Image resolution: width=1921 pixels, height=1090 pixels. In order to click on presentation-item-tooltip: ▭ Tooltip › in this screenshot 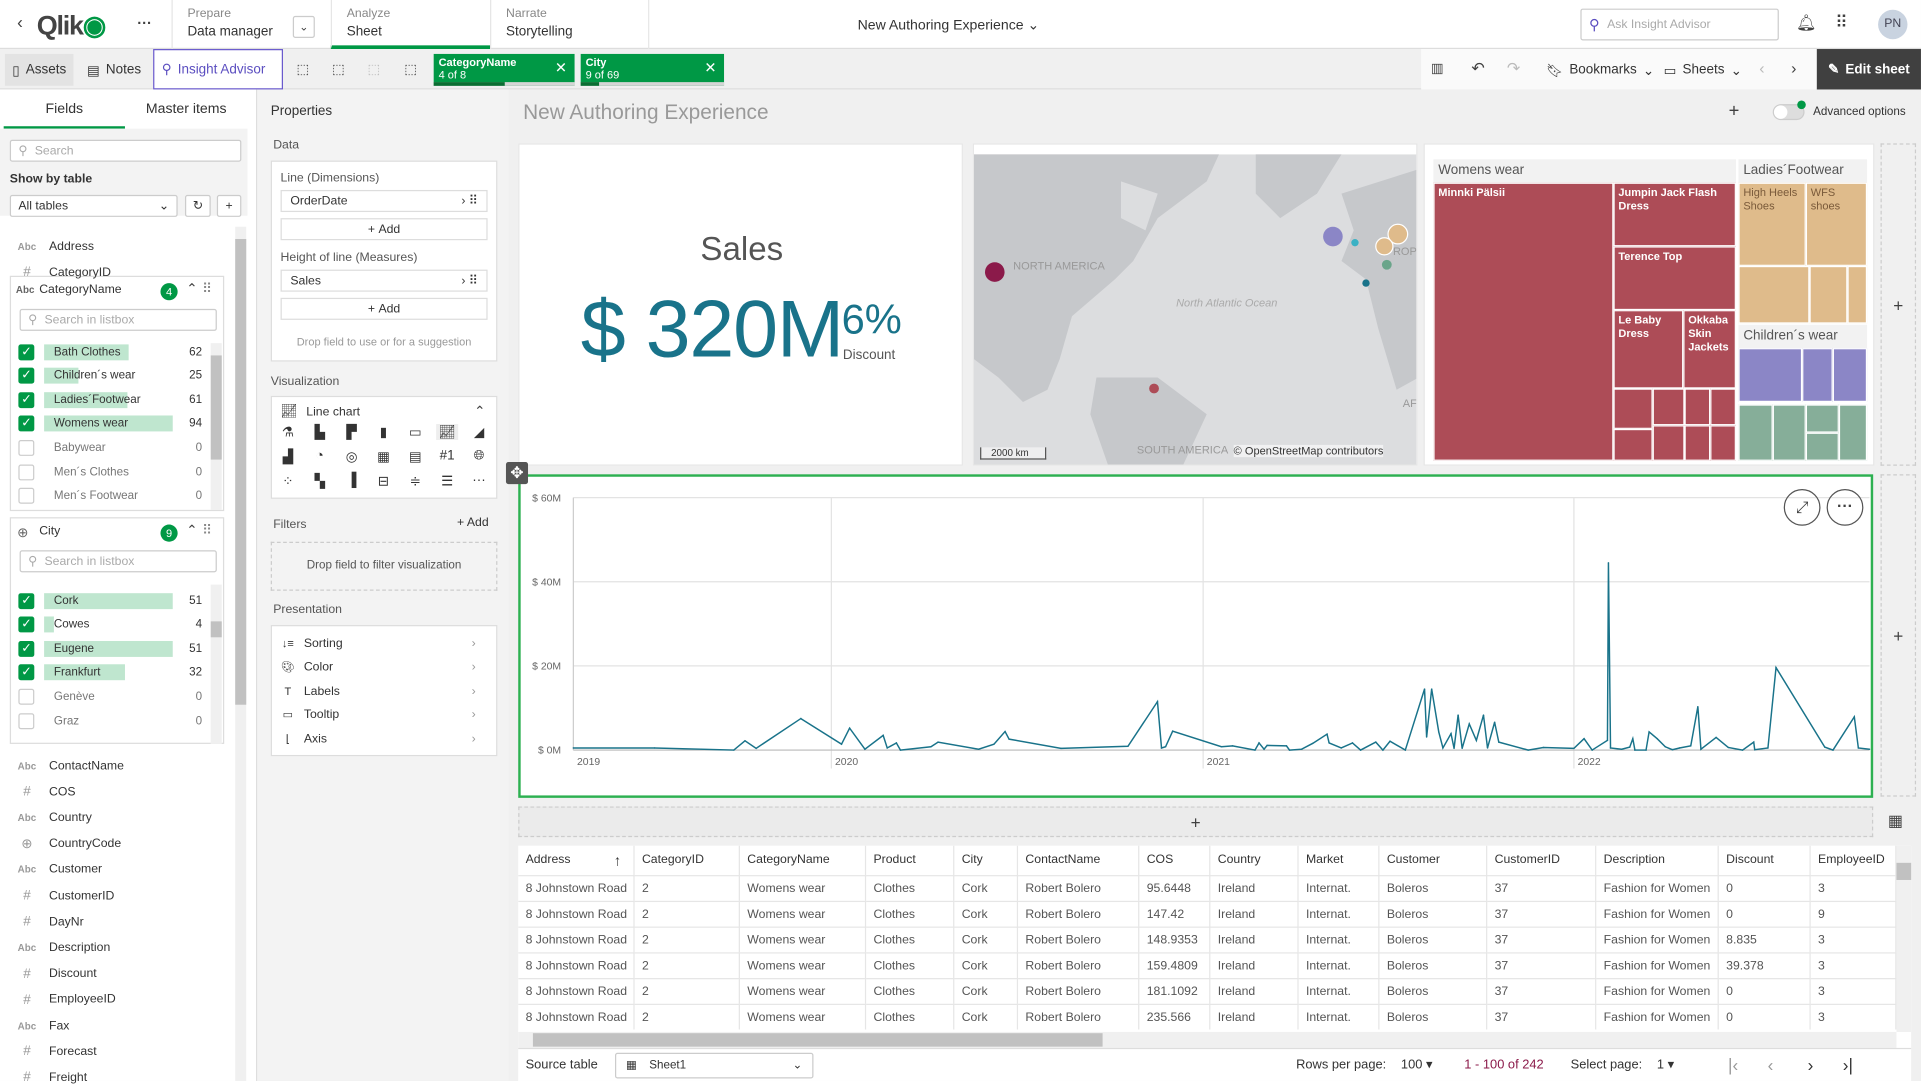, I will do `click(384, 715)`.